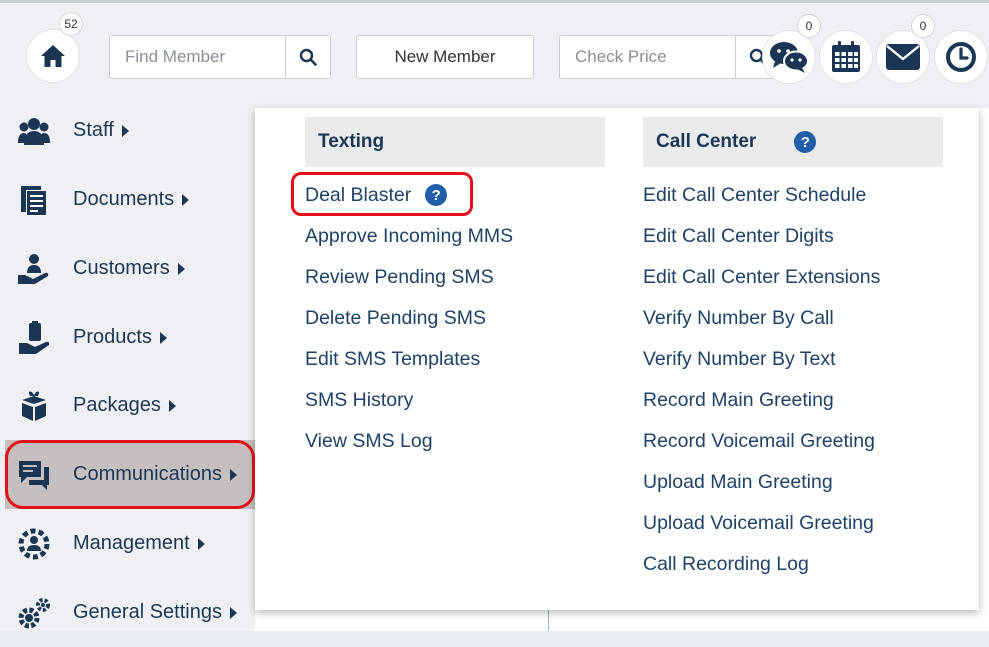  What do you see at coordinates (34, 613) in the screenshot?
I see `gear-icon` at bounding box center [34, 613].